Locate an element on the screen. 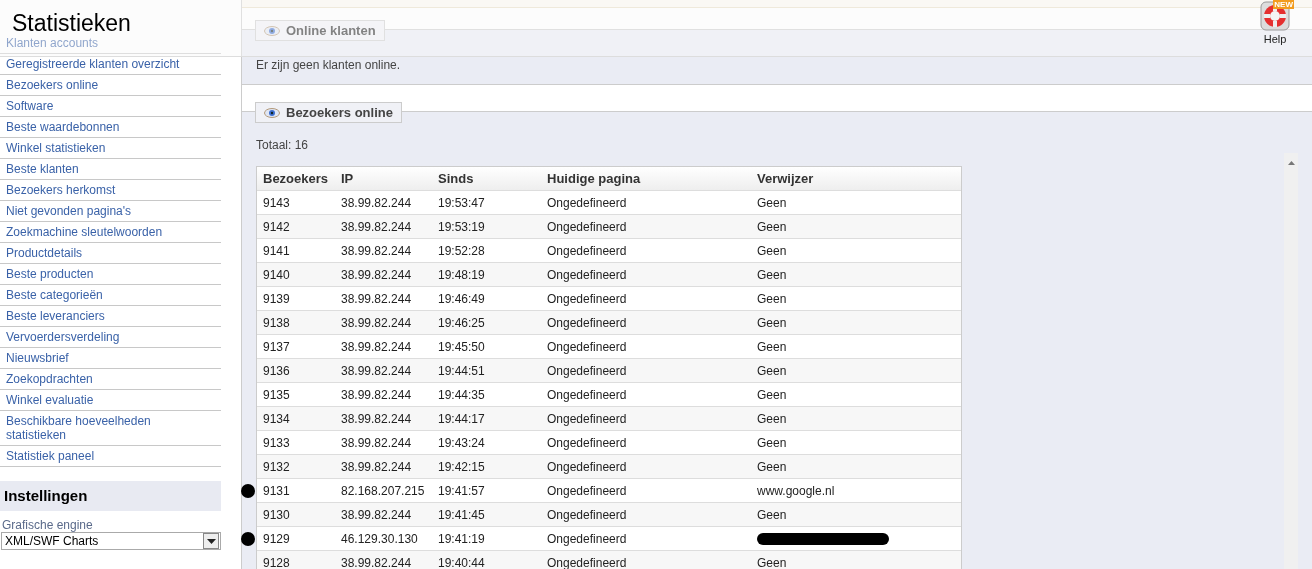  table-cell-text: 19:53:19 is located at coordinates (462, 226).